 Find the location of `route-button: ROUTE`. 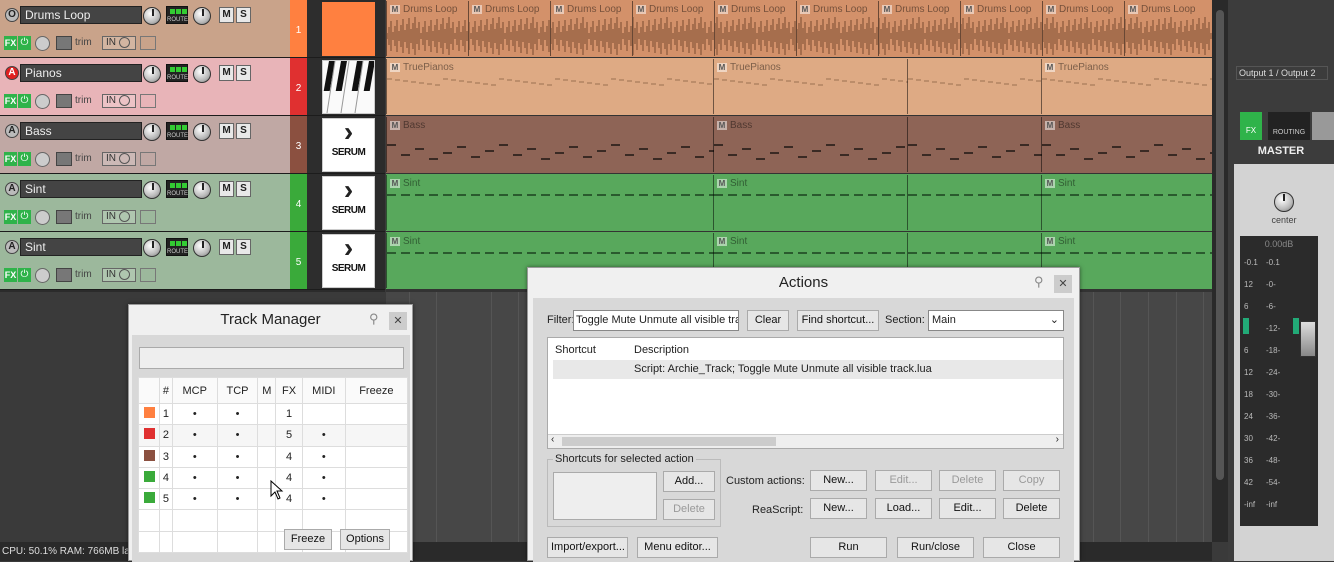

route-button: ROUTE is located at coordinates (177, 73).